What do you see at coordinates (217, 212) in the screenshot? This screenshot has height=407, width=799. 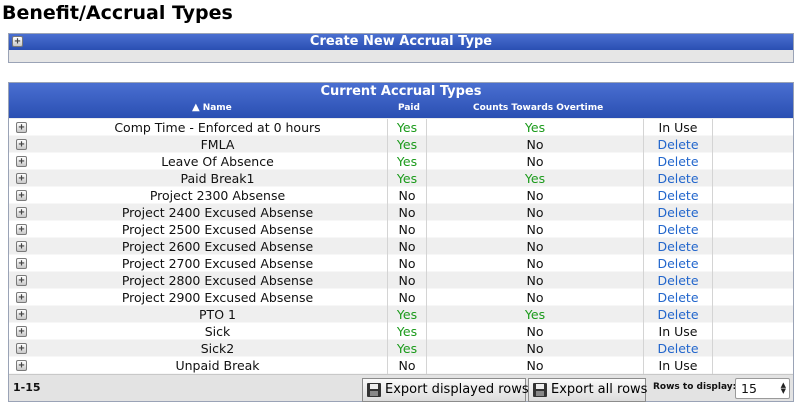 I see `accrual-name: Project 2400 Excused Absense` at bounding box center [217, 212].